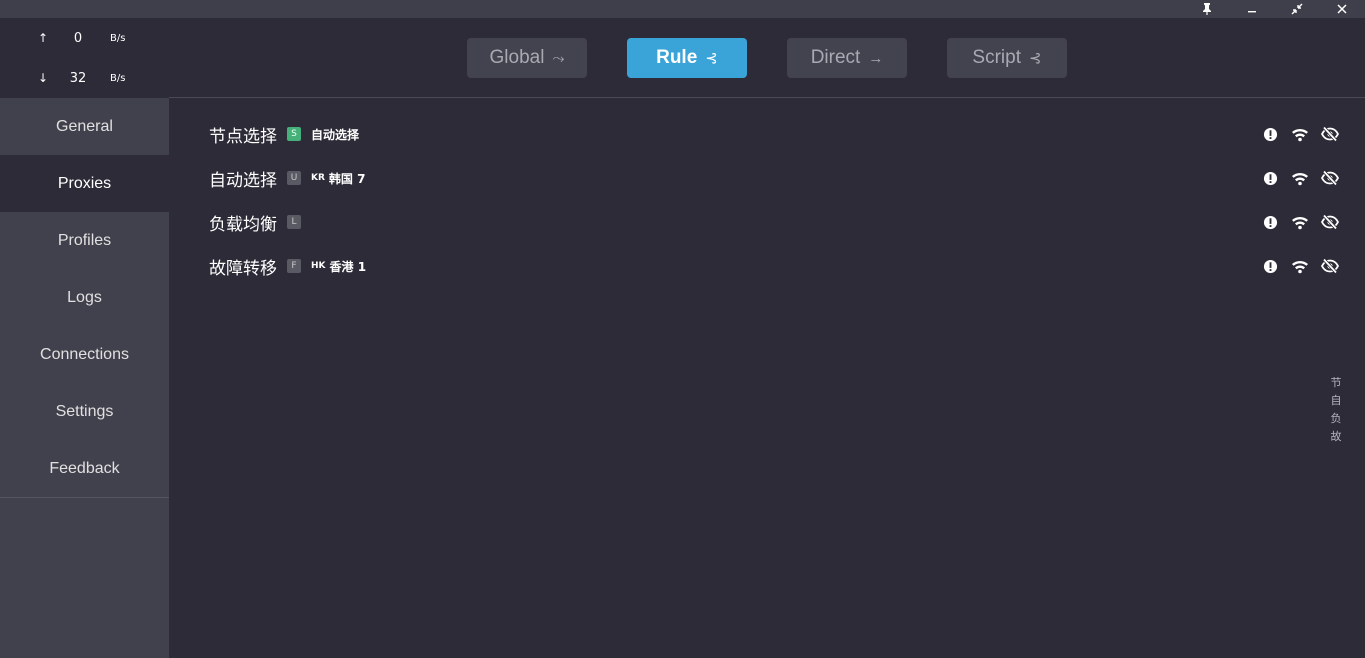 The width and height of the screenshot is (1365, 658). I want to click on quick-index-item: 节, so click(1336, 383).